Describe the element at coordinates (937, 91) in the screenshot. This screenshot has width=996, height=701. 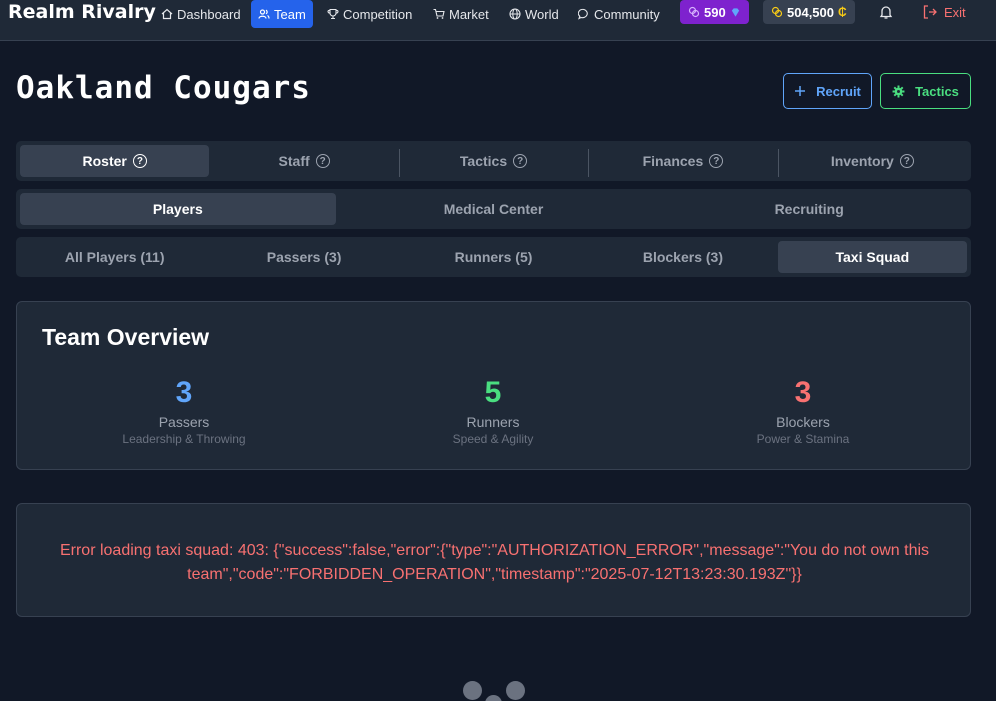
I see `tactics-label: Tactics` at that location.